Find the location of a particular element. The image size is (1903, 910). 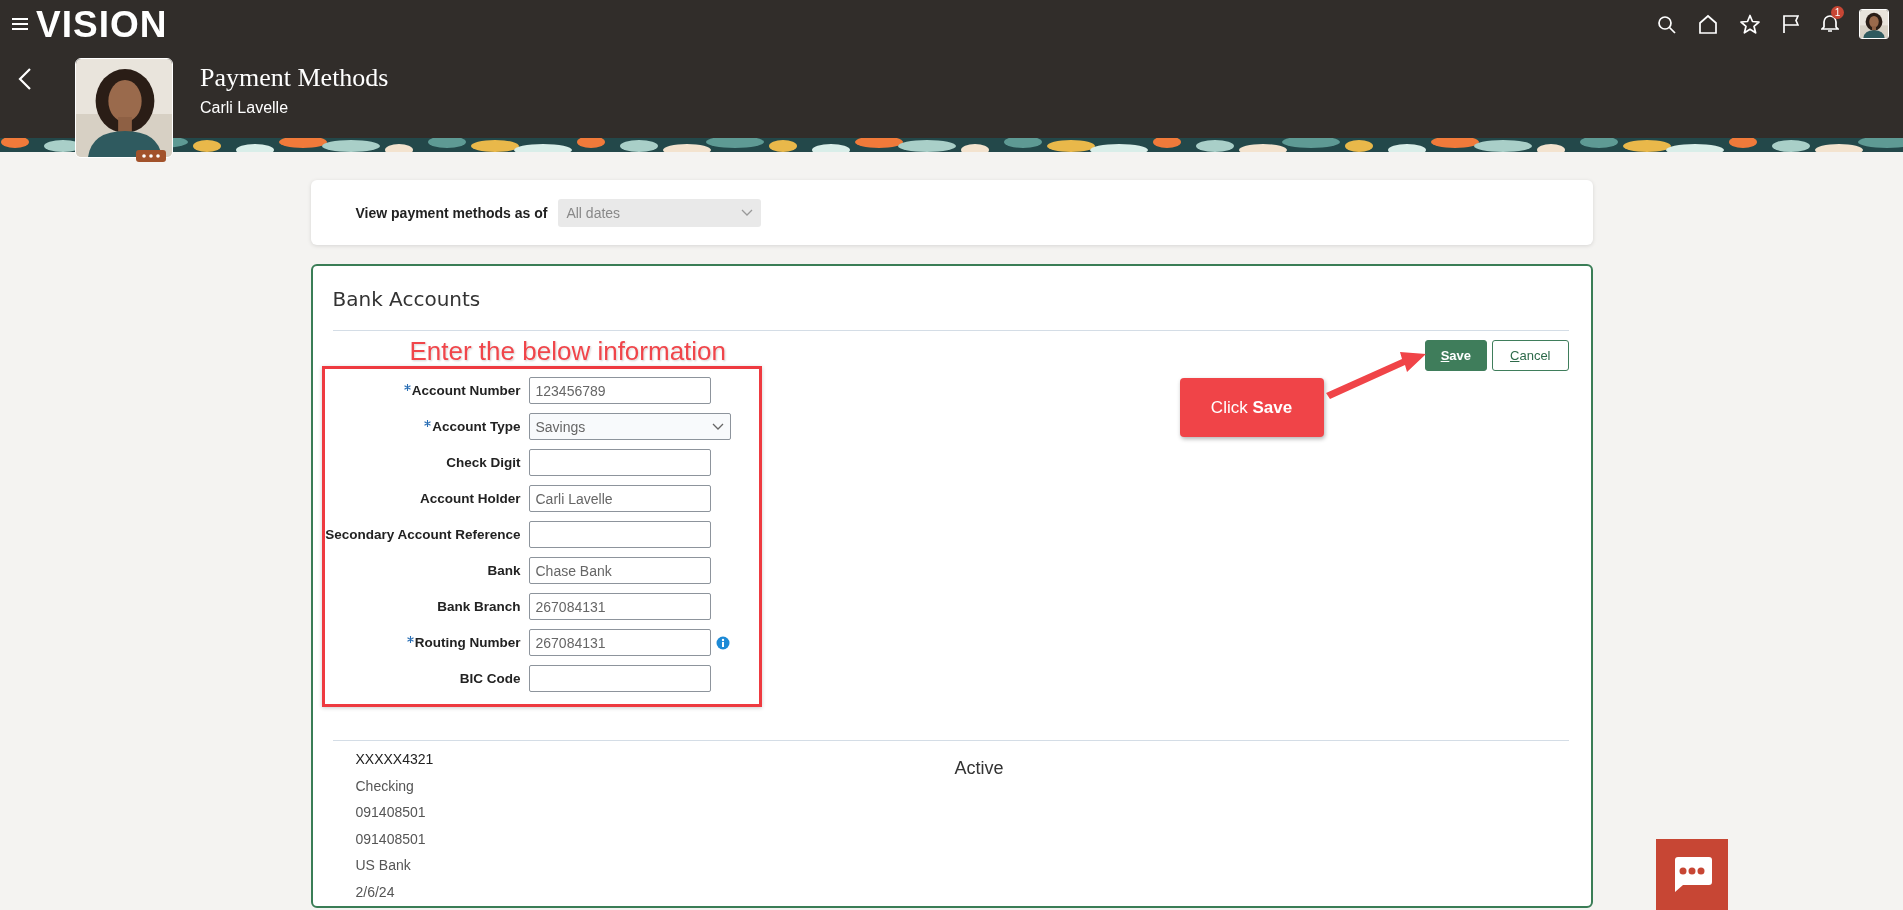

back-icon is located at coordinates (25, 79).